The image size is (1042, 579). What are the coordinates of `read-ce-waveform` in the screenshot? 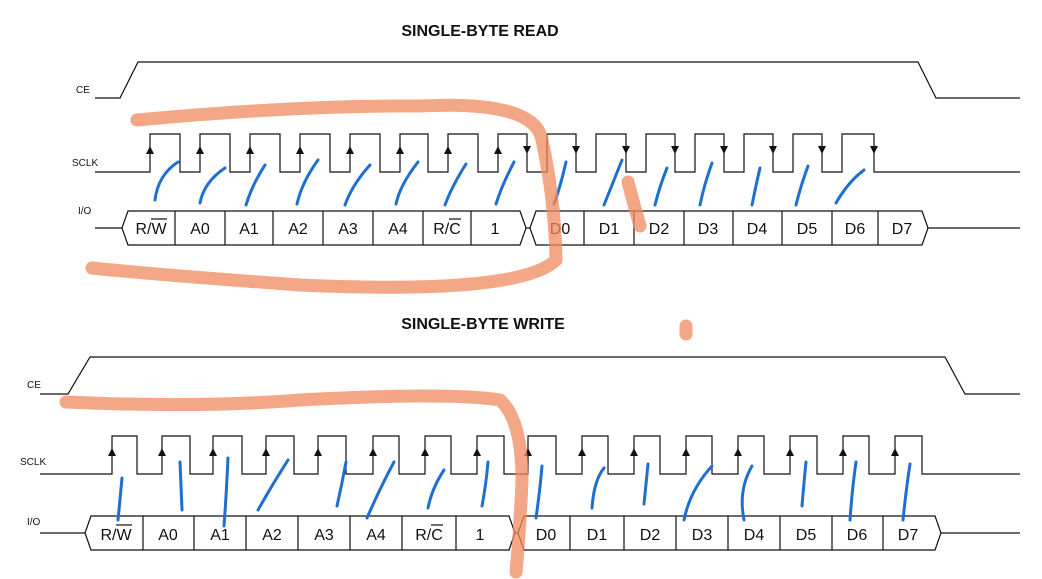 It's located at (557, 80).